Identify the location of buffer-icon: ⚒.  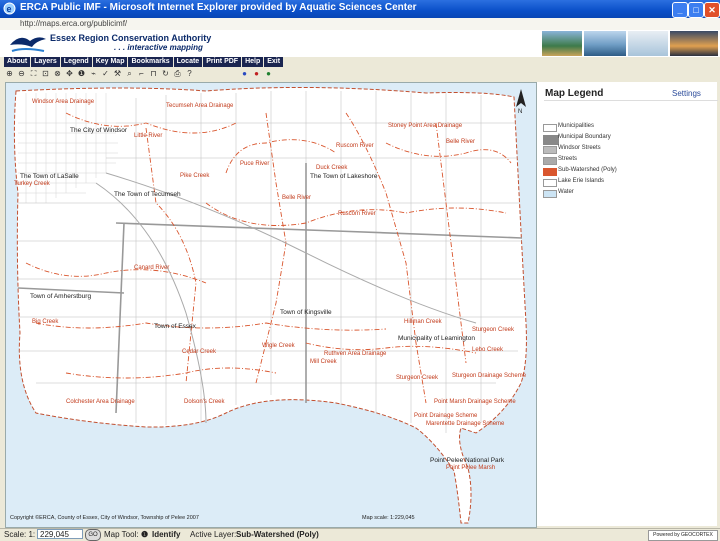
(117, 74).